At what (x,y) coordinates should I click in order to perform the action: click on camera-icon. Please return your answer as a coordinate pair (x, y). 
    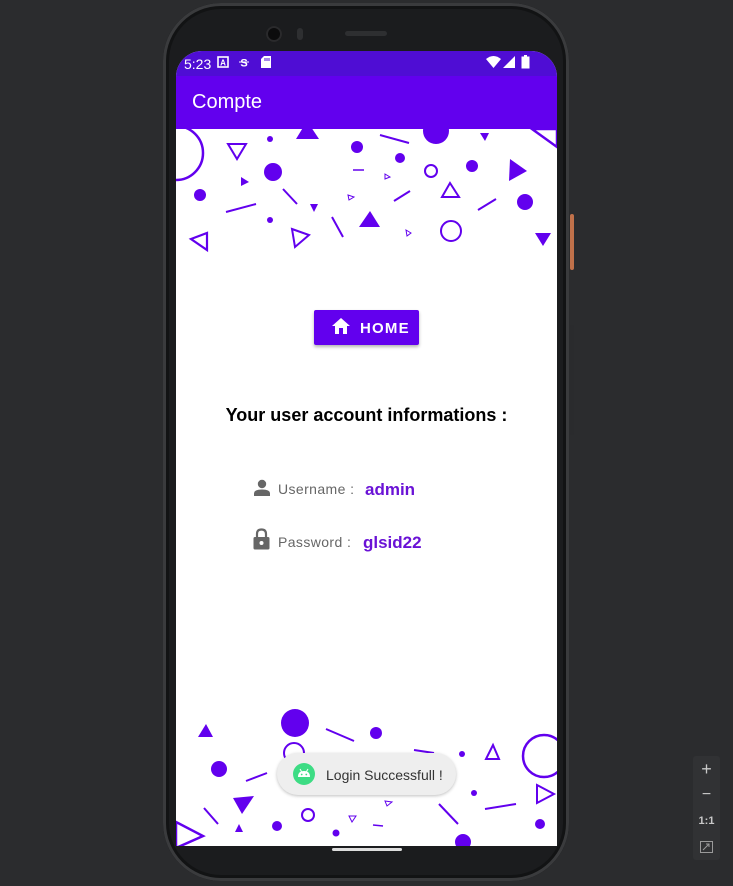
    Looking at the image, I should click on (274, 34).